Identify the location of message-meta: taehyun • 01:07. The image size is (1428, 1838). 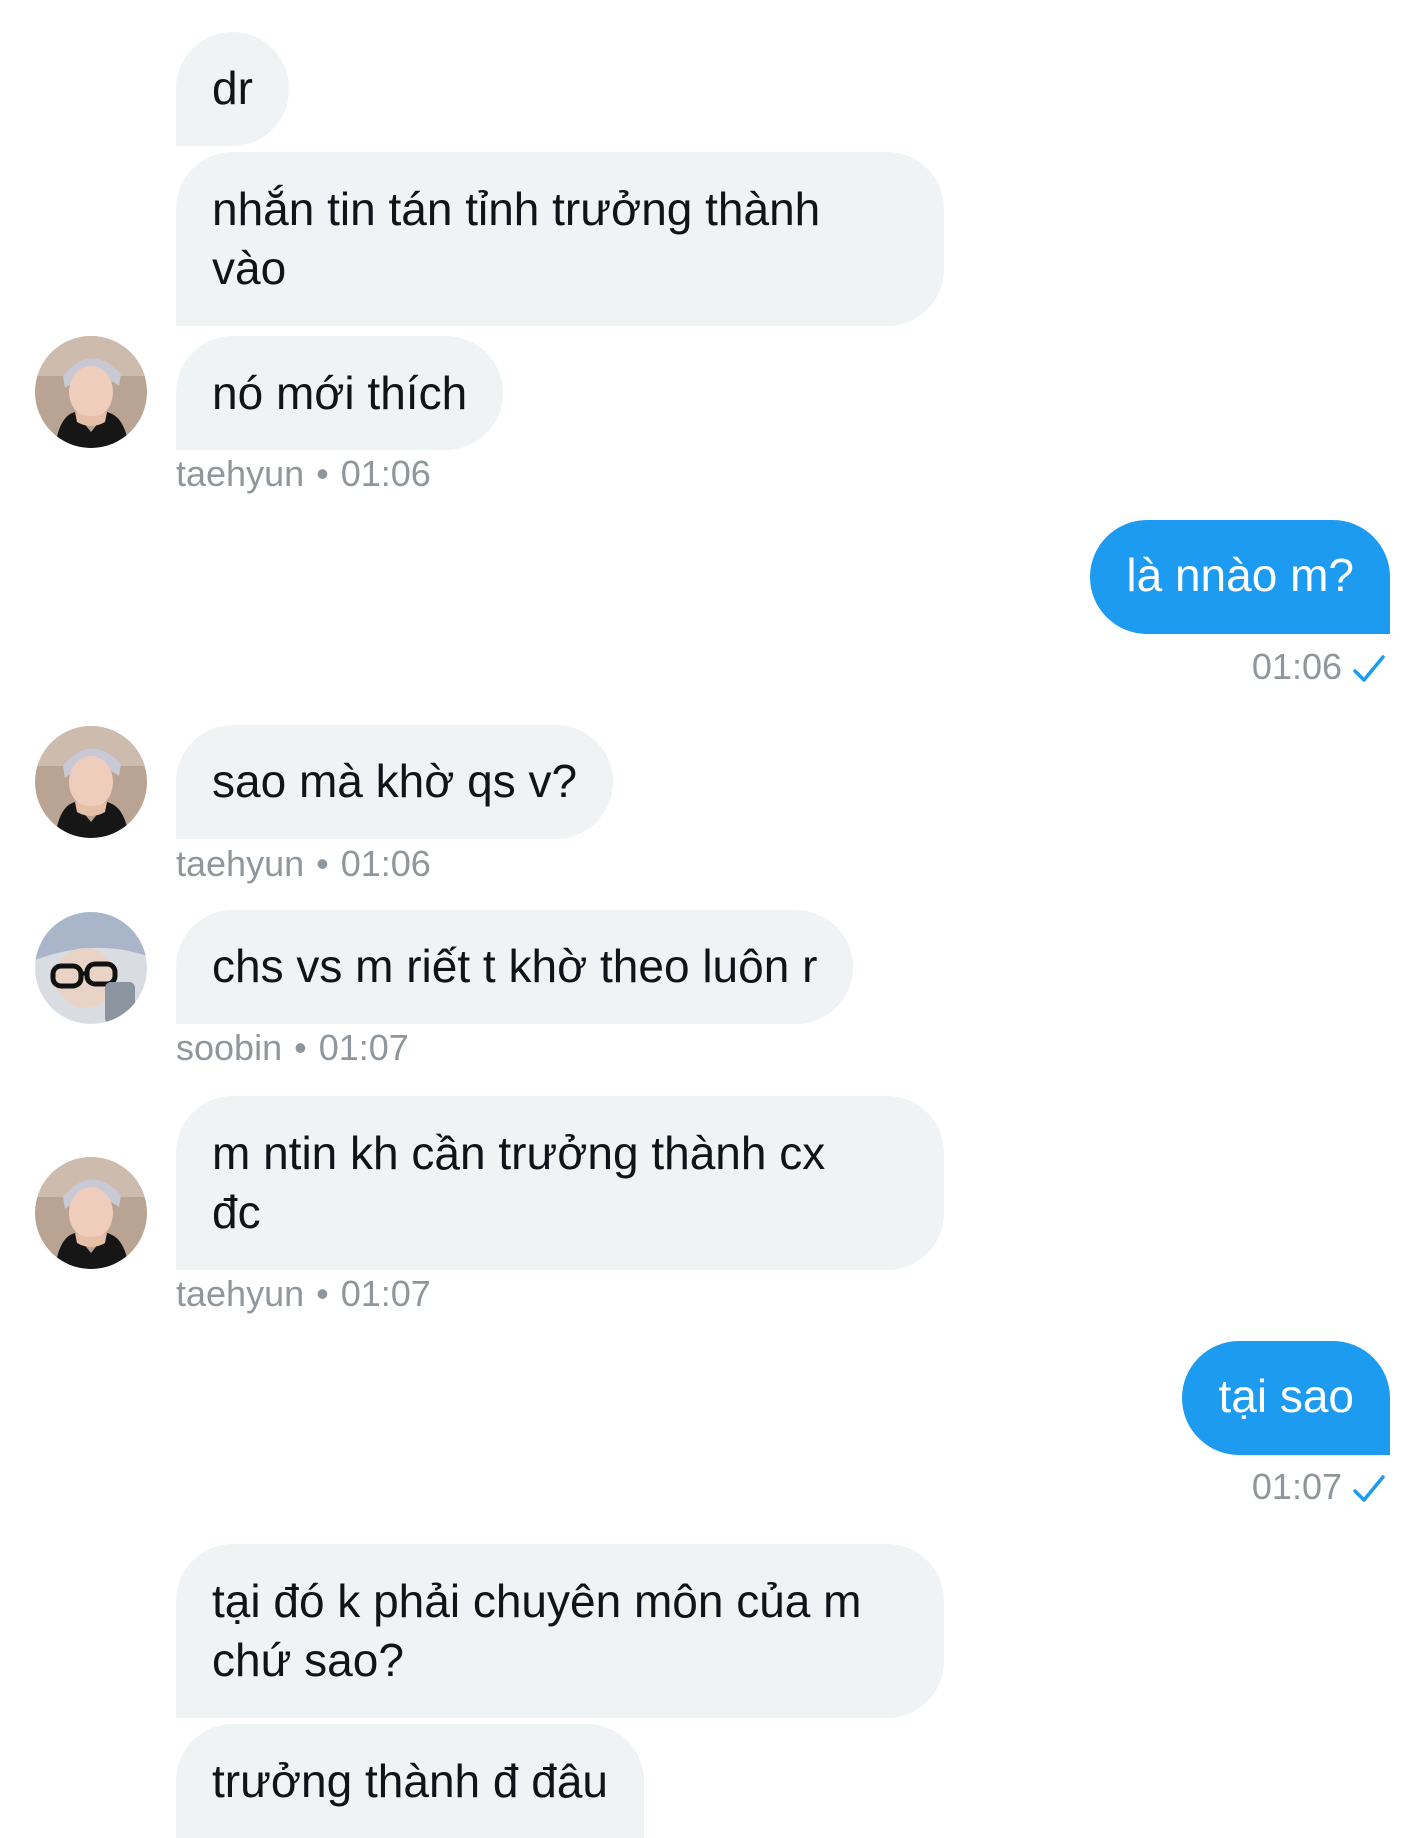
(303, 1294).